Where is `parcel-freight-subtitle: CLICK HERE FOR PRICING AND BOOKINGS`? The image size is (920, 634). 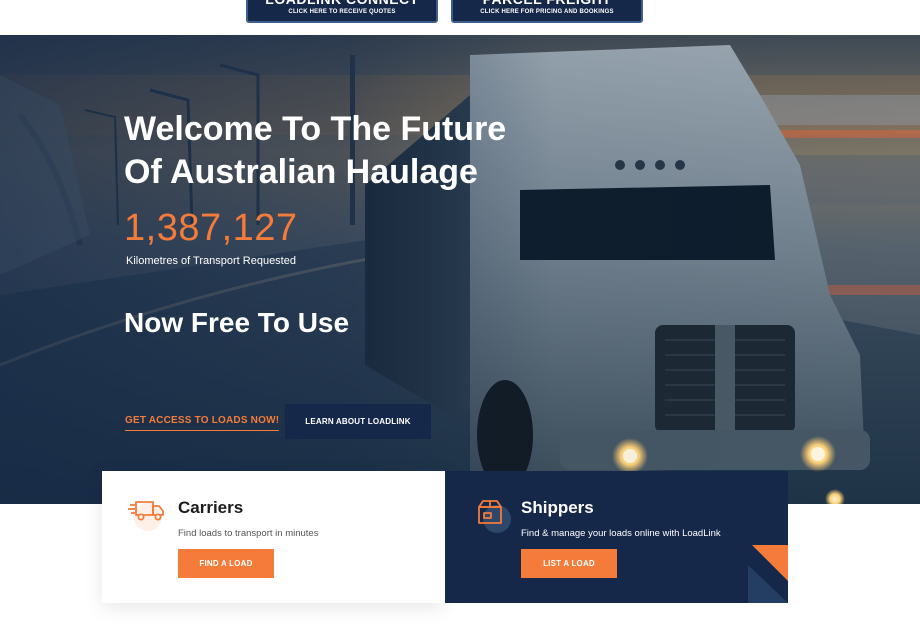 parcel-freight-subtitle: CLICK HERE FOR PRICING AND BOOKINGS is located at coordinates (547, 12).